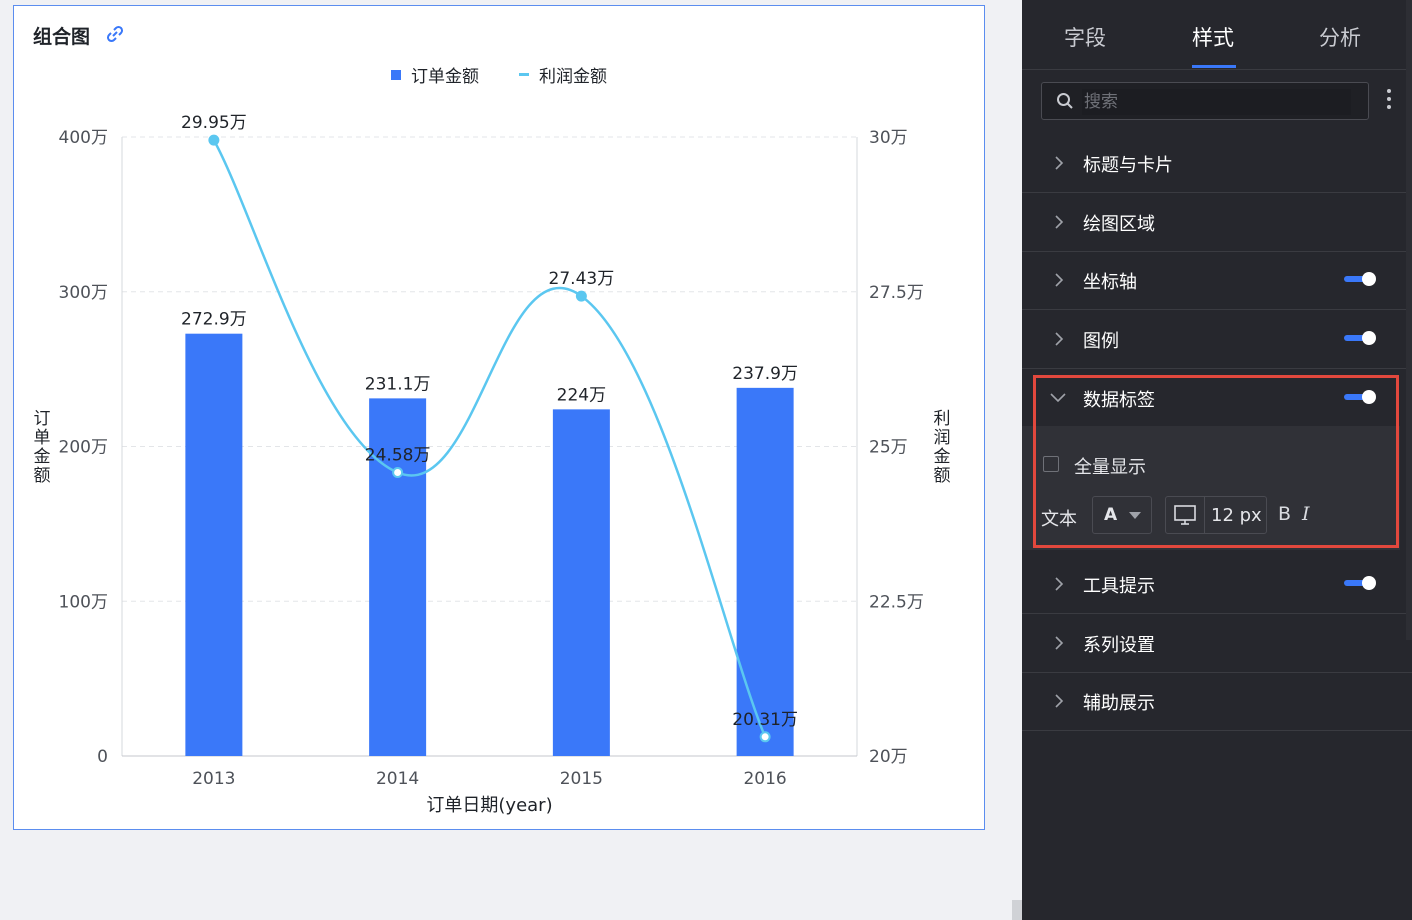 This screenshot has width=1412, height=920. Describe the element at coordinates (42, 438) in the screenshot. I see `left-axis-title: 单` at that location.